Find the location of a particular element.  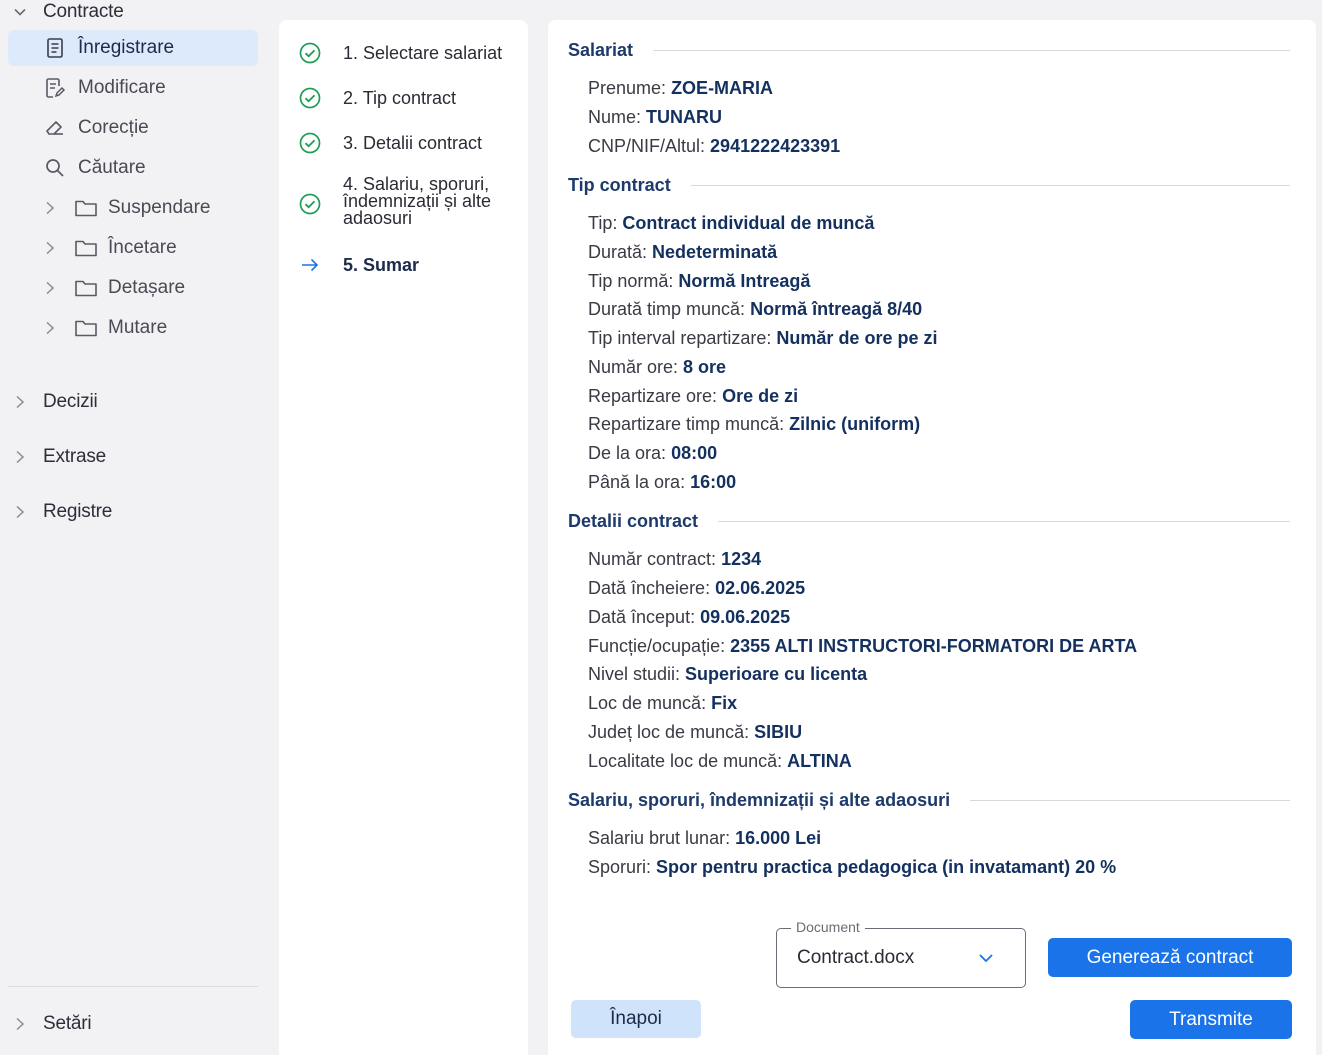

step-label: 3. Detalii contract is located at coordinates (413, 143).